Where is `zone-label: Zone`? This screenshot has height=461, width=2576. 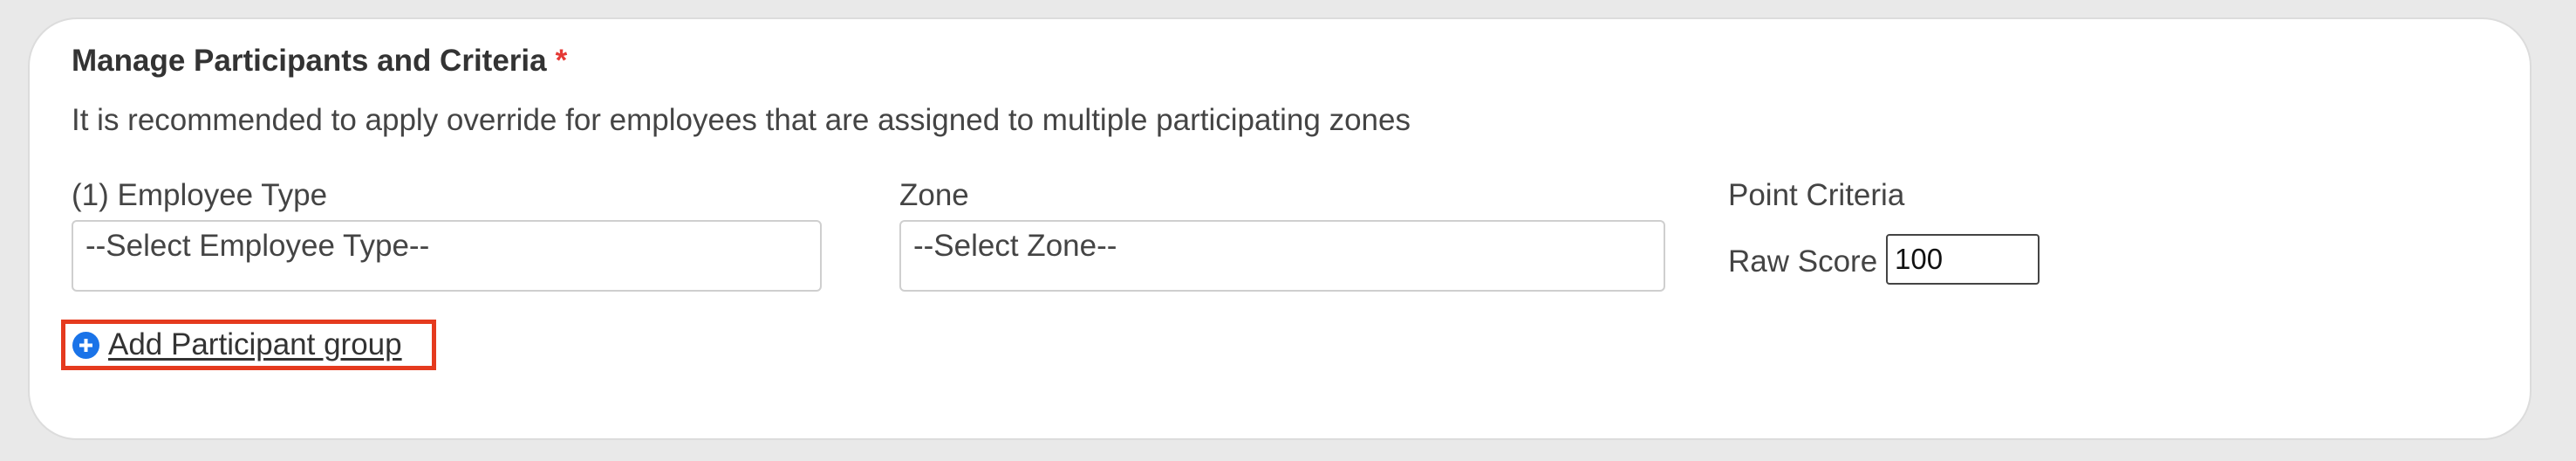
zone-label: Zone is located at coordinates (934, 195).